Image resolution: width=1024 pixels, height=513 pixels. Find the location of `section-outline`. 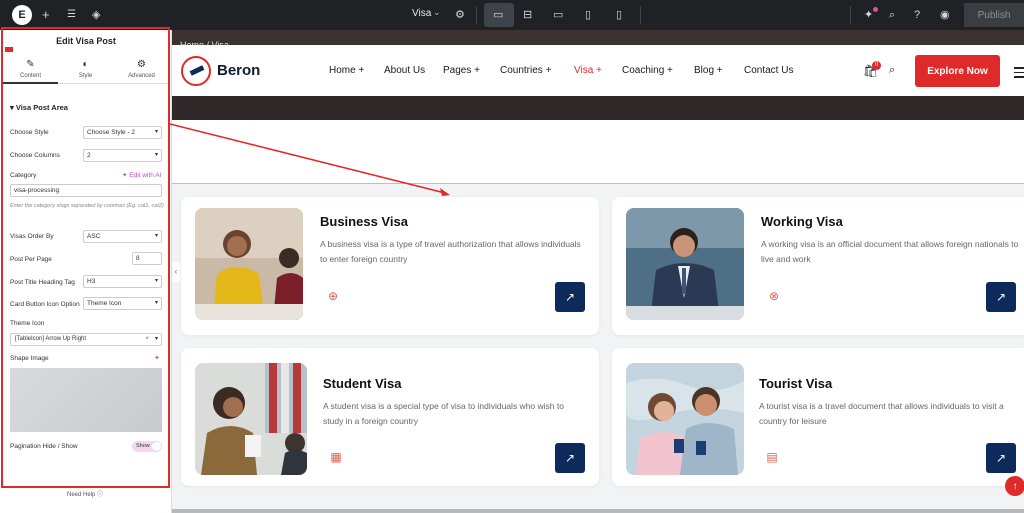

section-outline is located at coordinates (598, 183).